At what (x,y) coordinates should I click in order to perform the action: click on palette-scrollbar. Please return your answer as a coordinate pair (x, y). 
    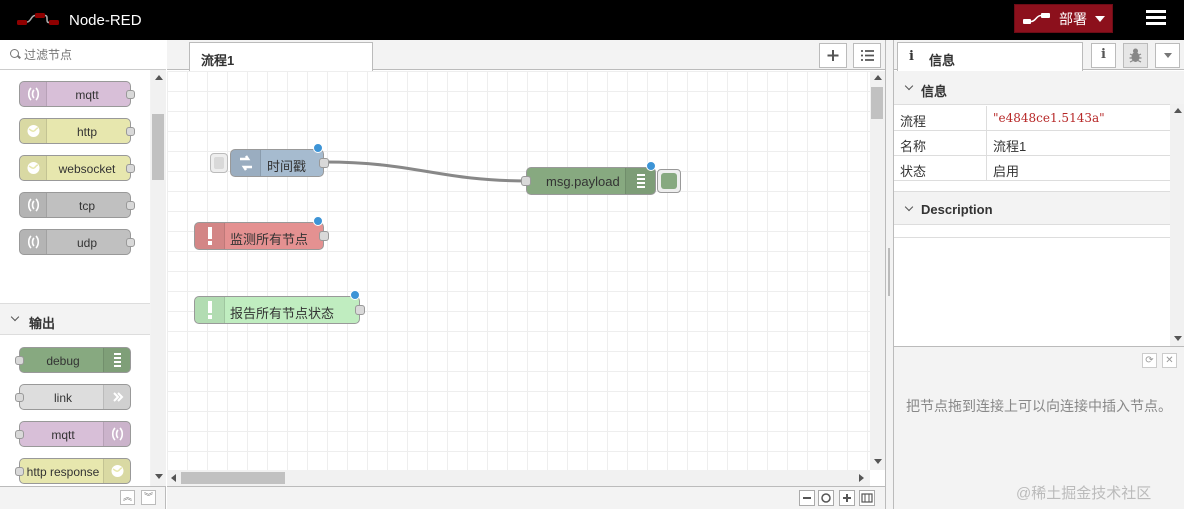
    Looking at the image, I should click on (158, 278).